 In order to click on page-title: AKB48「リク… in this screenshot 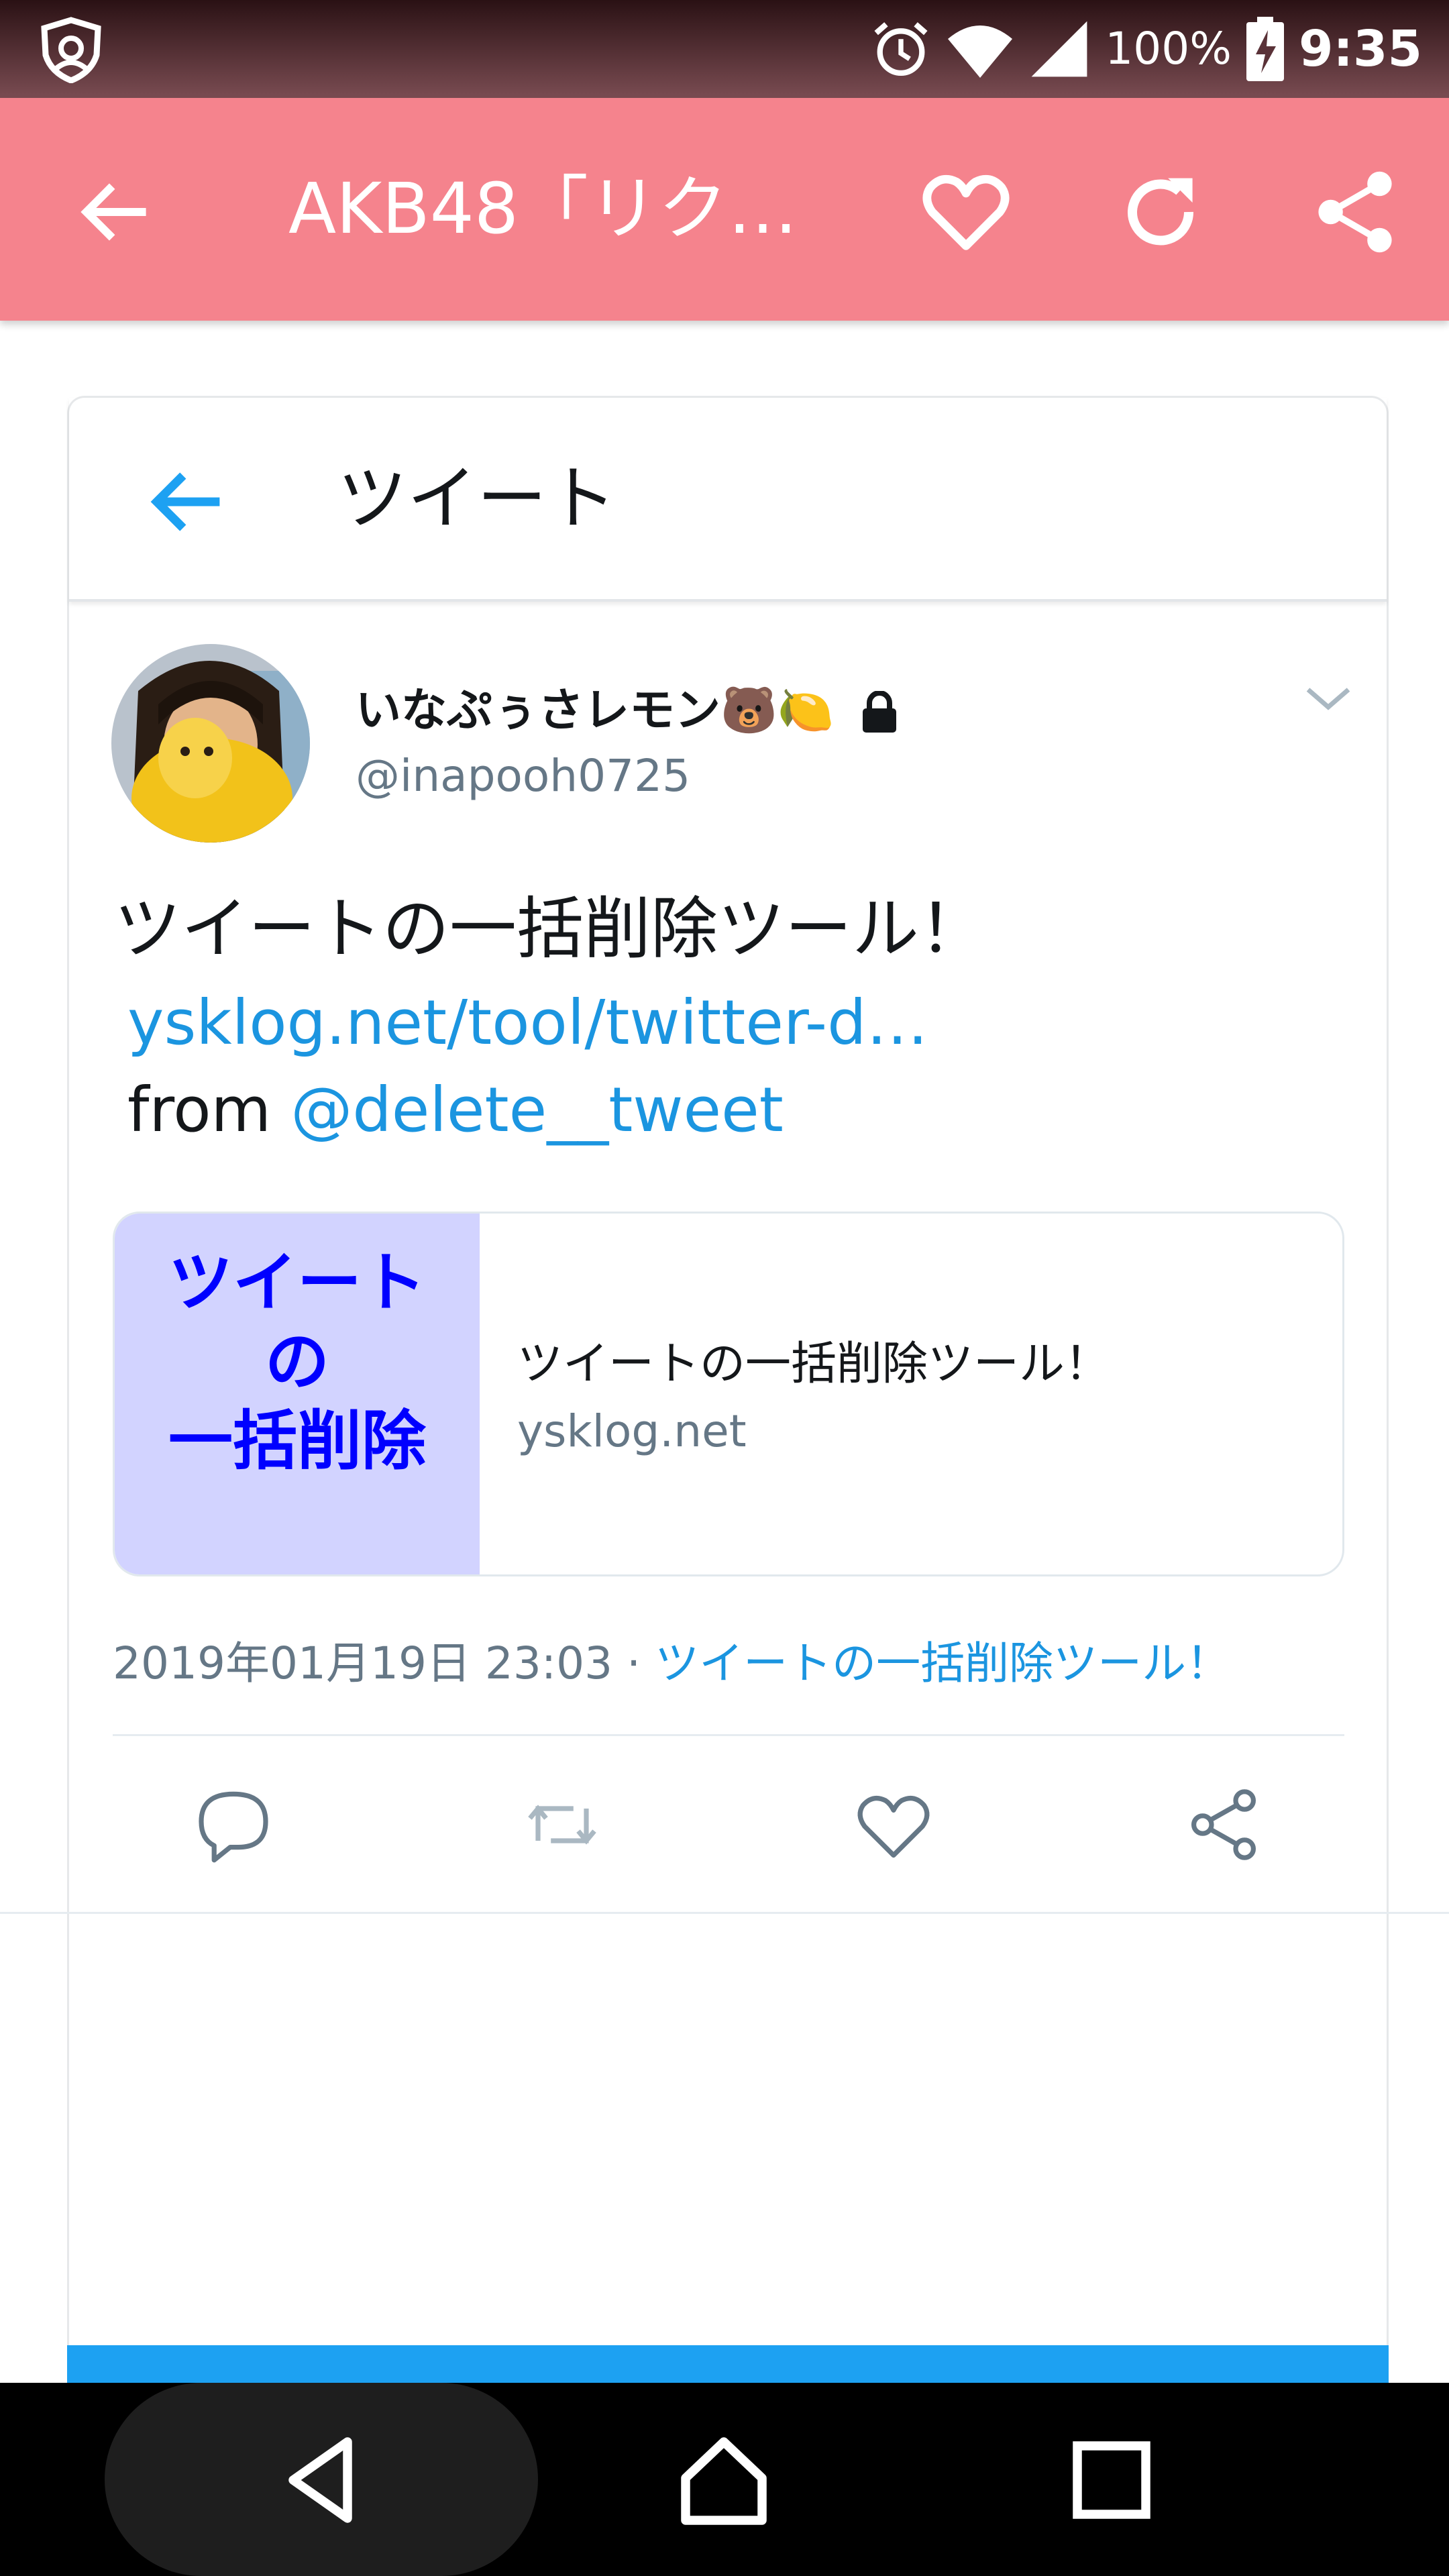, I will do `click(543, 209)`.